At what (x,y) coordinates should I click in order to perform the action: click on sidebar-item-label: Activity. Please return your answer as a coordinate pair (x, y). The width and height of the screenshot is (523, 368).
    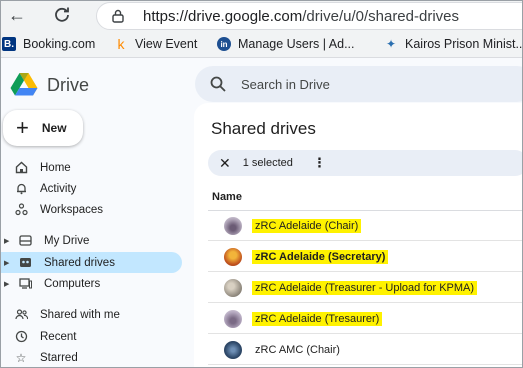
    Looking at the image, I should click on (58, 188).